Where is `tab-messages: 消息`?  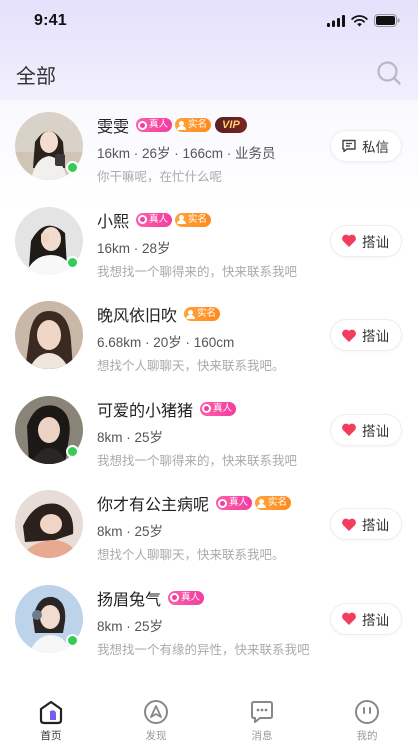
tab-messages: 消息 is located at coordinates (262, 720).